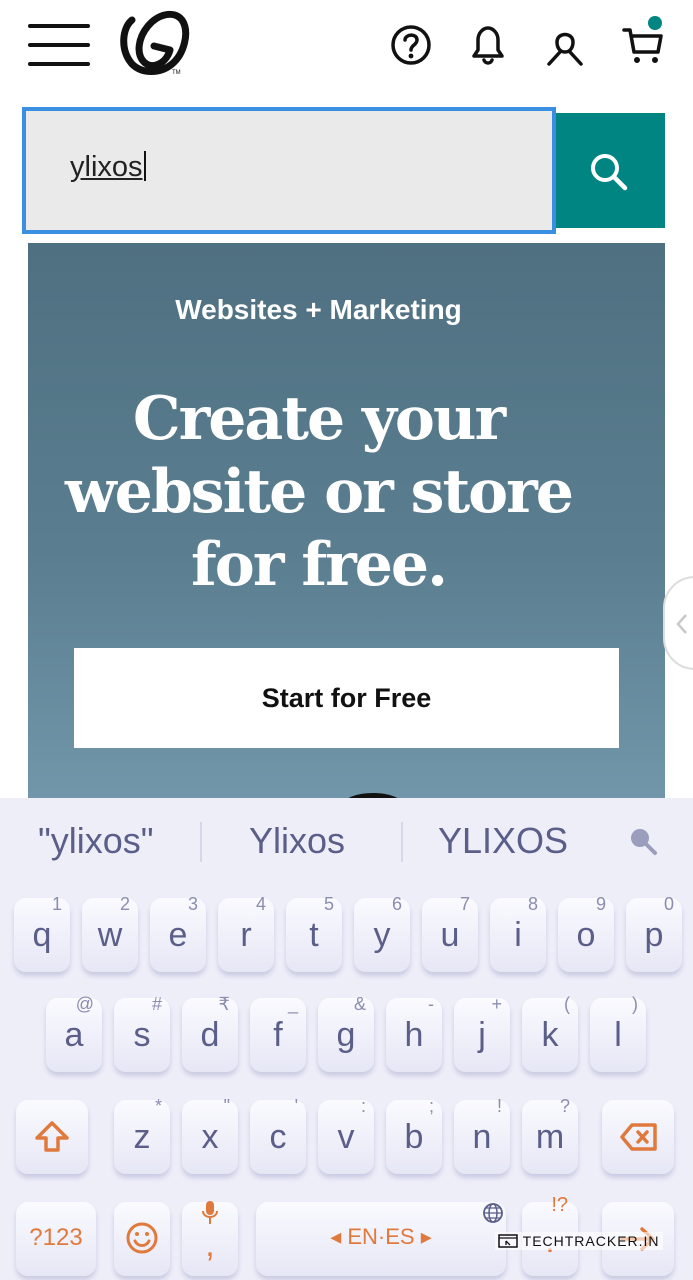 This screenshot has width=693, height=1280. What do you see at coordinates (503, 841) in the screenshot?
I see `suggestion-3: YLIXOS` at bounding box center [503, 841].